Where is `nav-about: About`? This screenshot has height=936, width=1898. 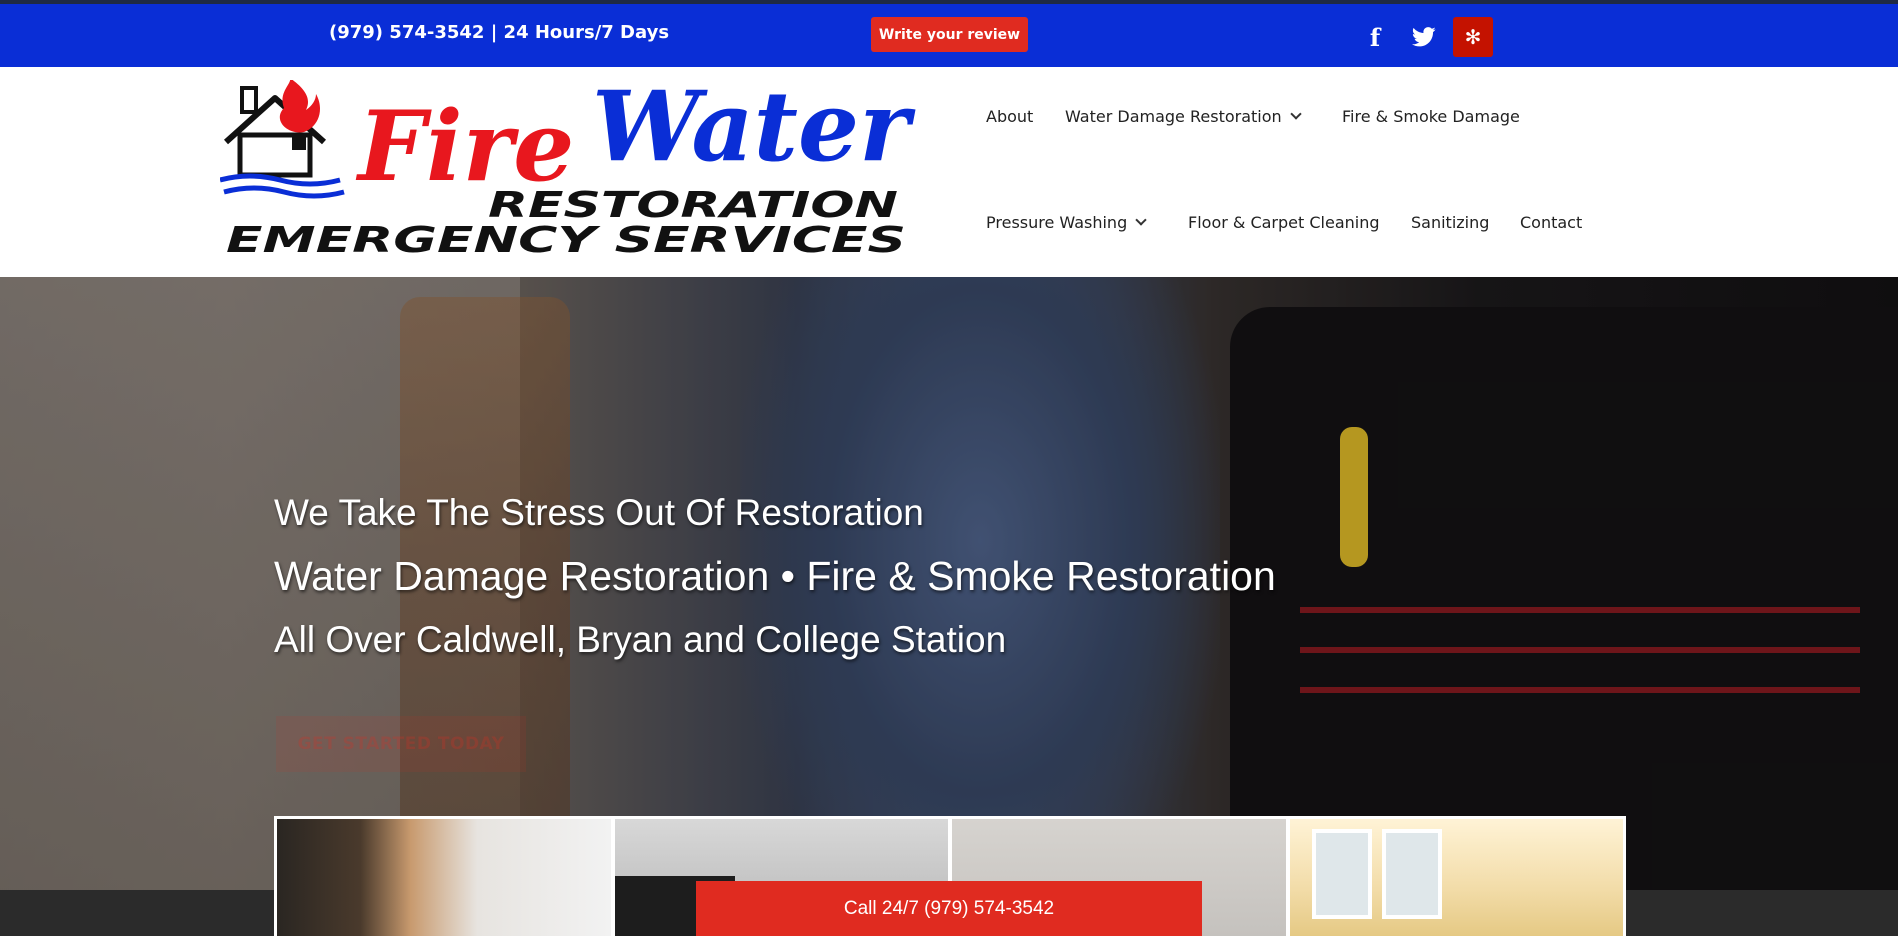
nav-about: About is located at coordinates (1009, 116).